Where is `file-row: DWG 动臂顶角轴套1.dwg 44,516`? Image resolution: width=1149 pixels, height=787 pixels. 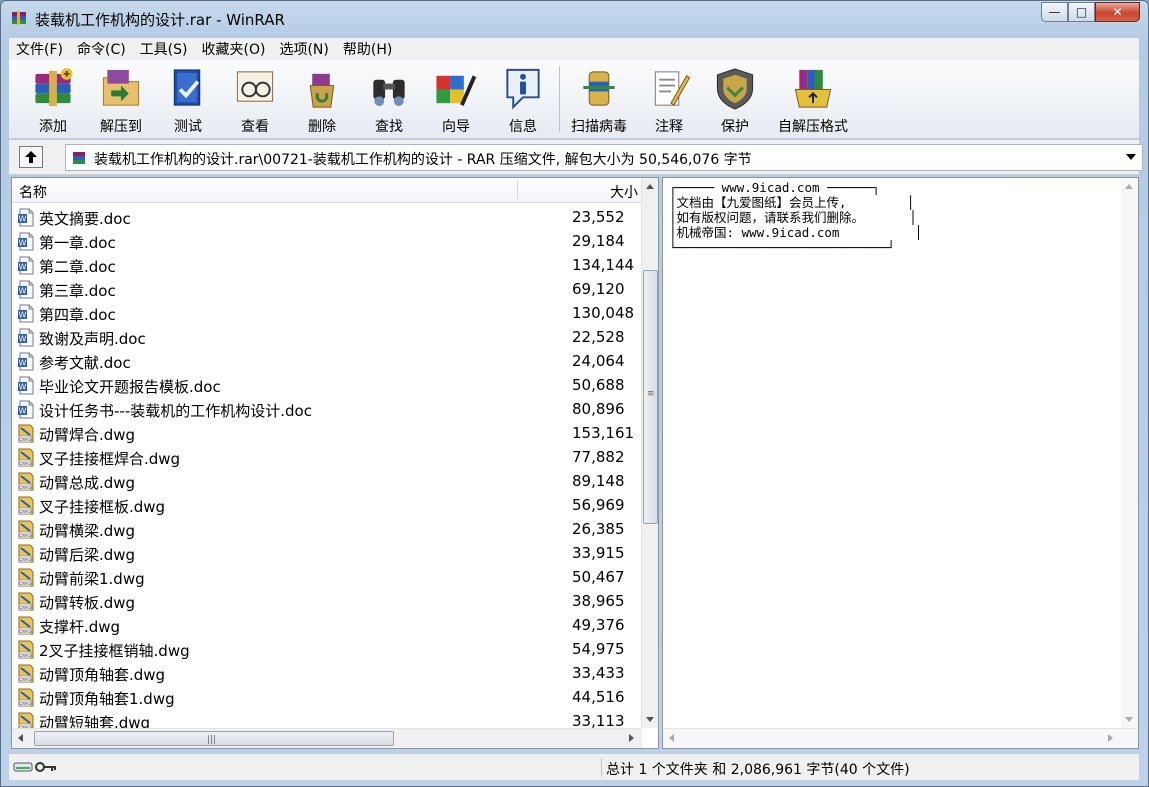 file-row: DWG 动臂顶角轴套1.dwg 44,516 is located at coordinates (327, 697).